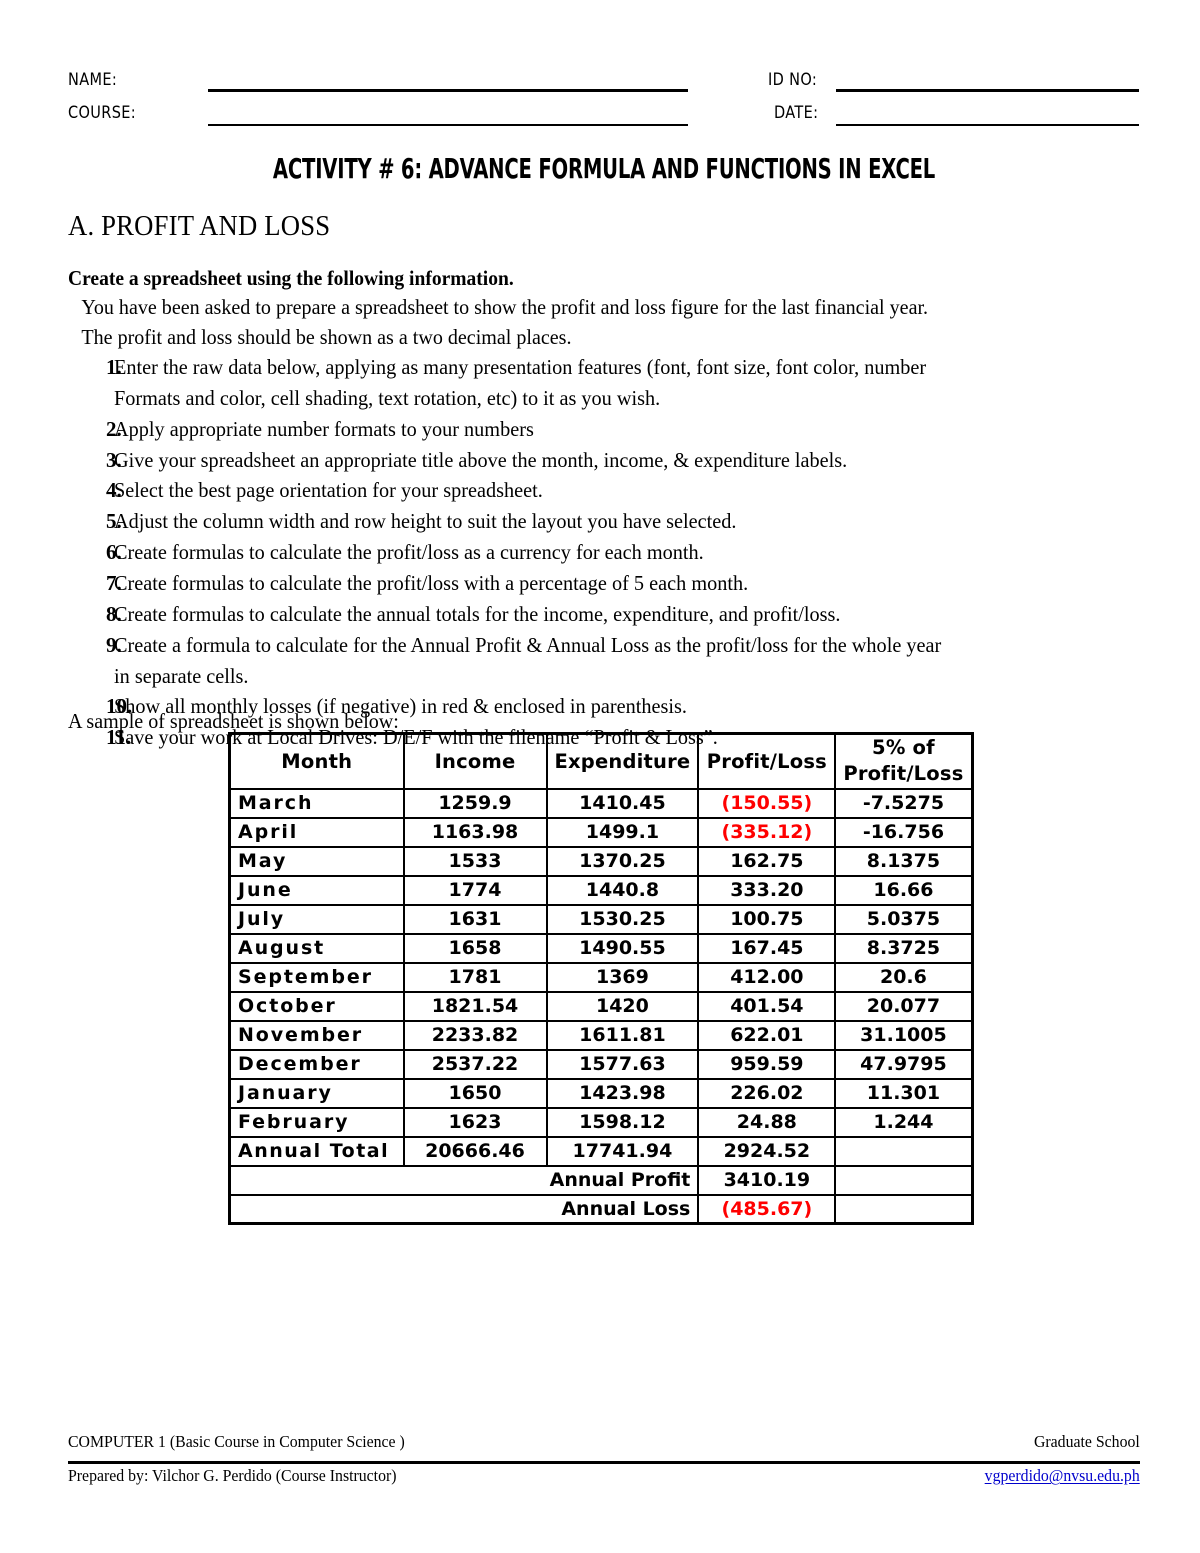 The width and height of the screenshot is (1200, 1553). I want to click on cell-profit-loss: 959.59, so click(767, 1064).